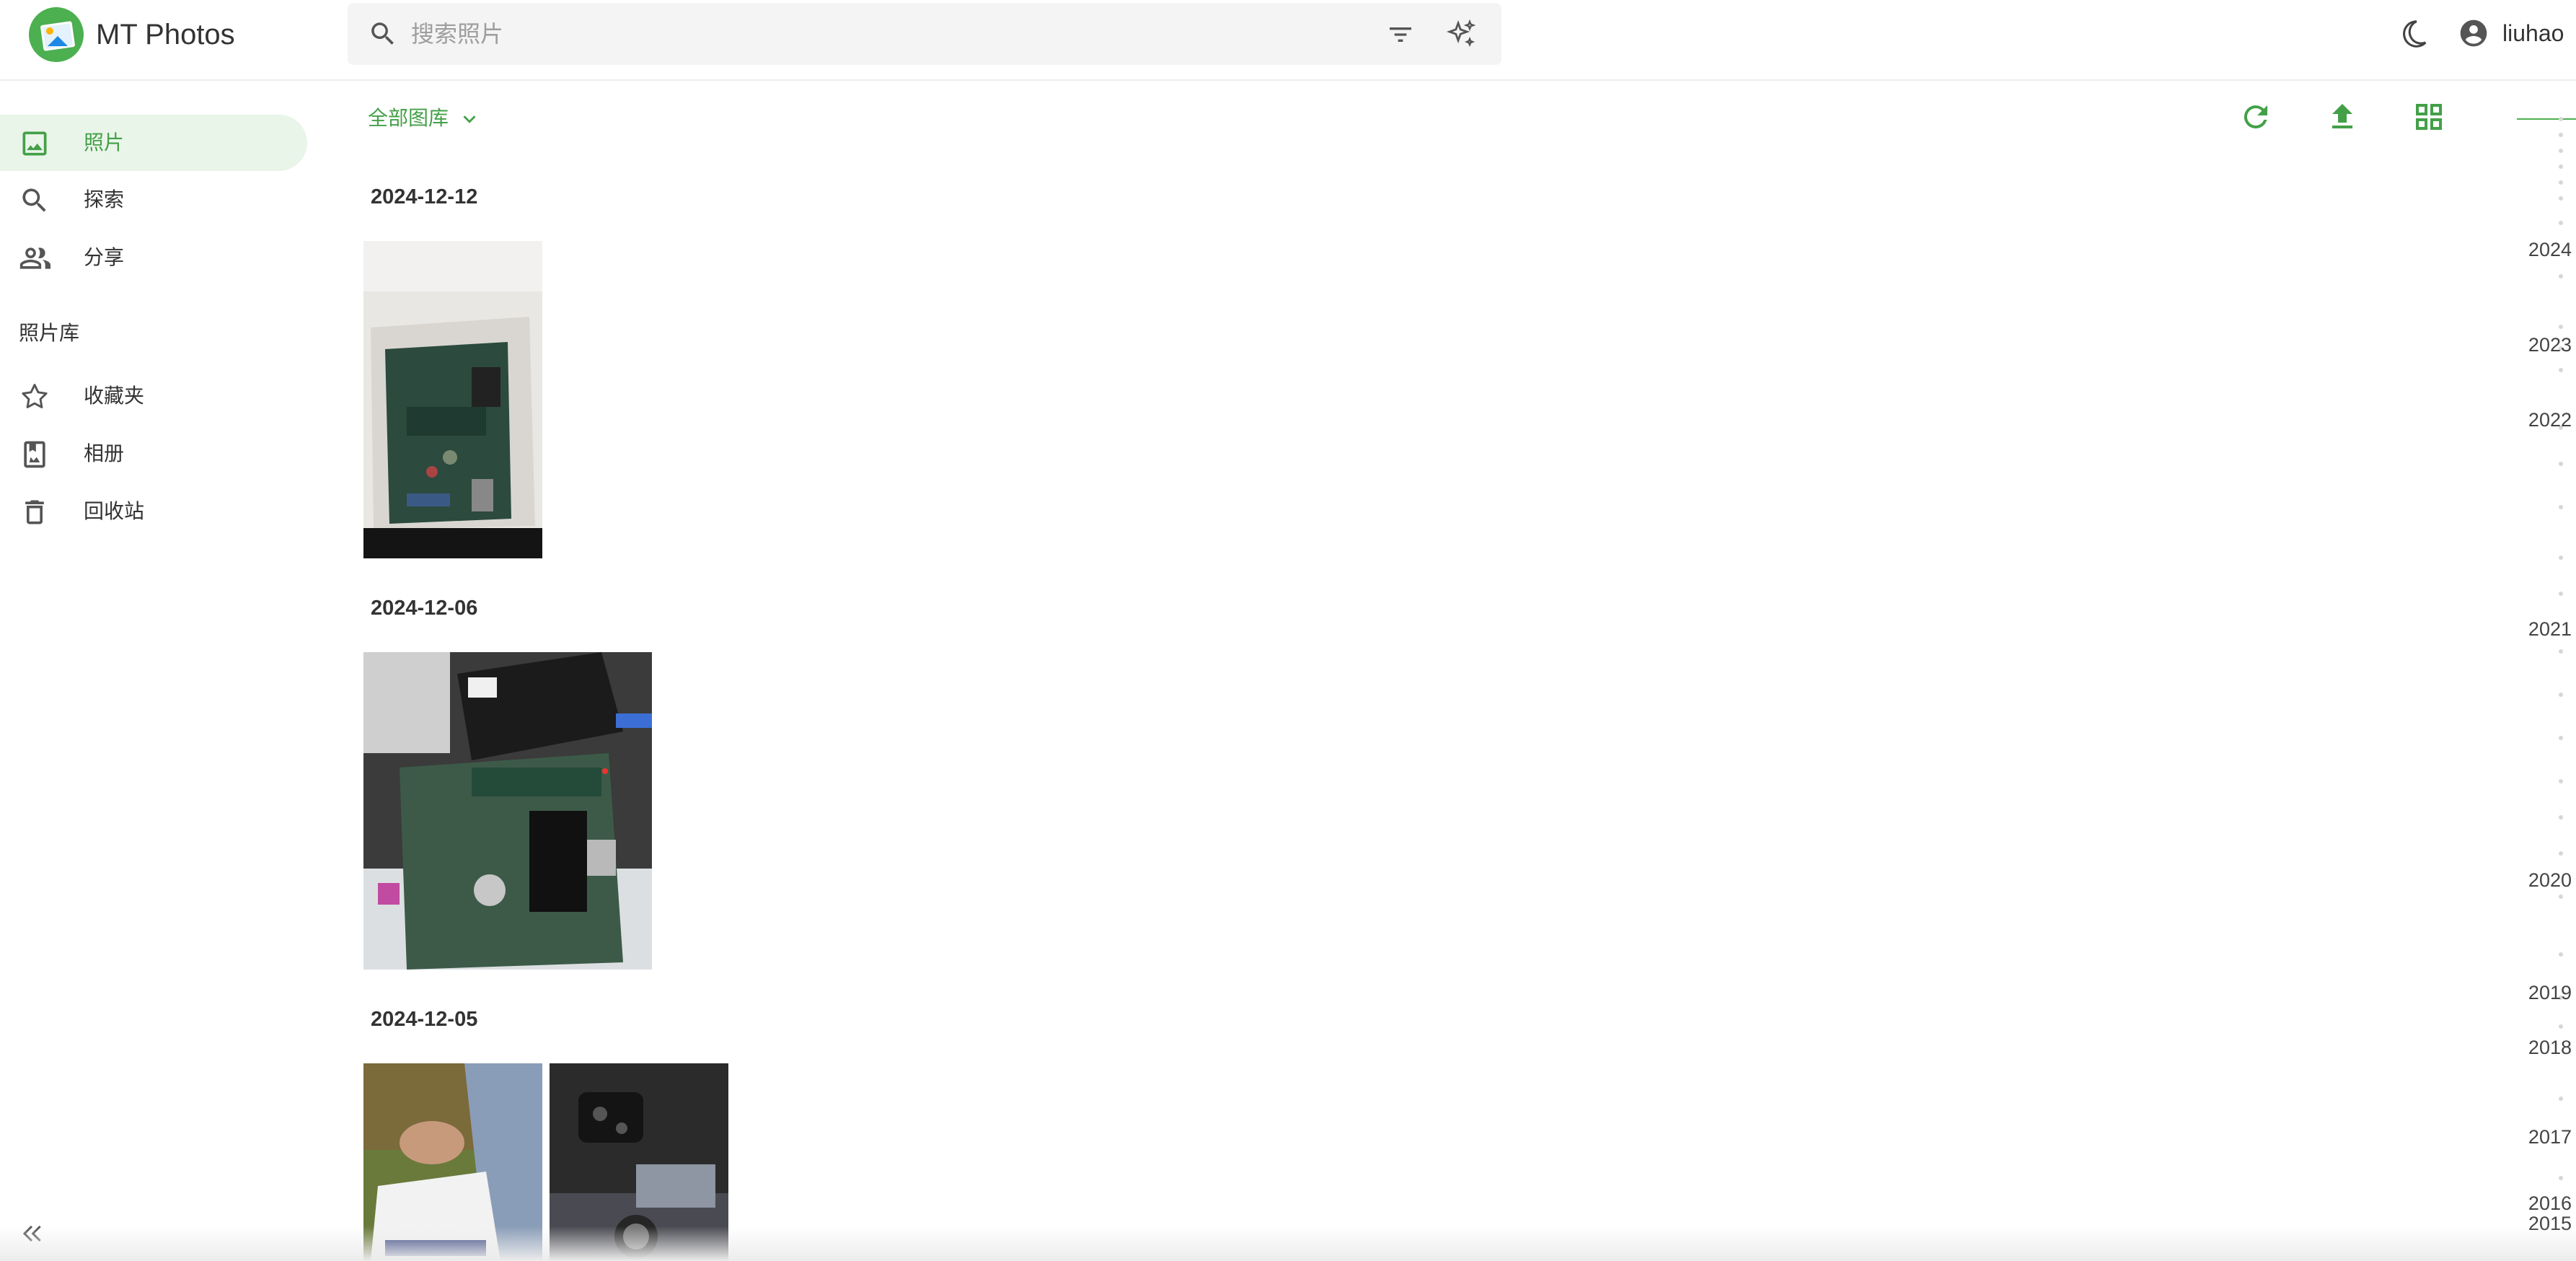  I want to click on sidebar-item-label: 相册, so click(104, 453).